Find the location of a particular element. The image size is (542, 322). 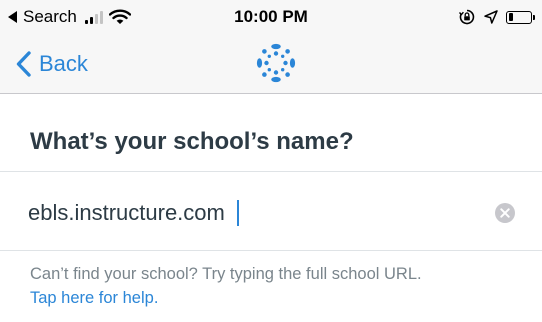

back-button-label: Back is located at coordinates (63, 63).